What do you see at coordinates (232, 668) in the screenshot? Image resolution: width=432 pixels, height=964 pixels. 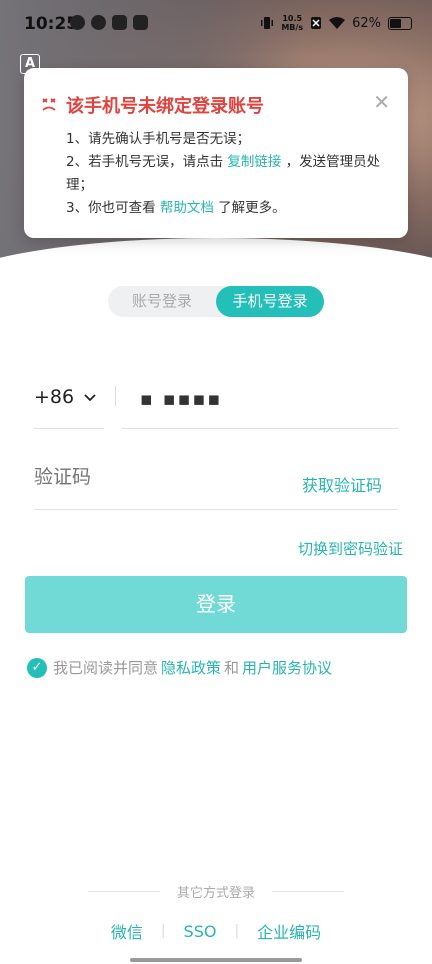 I see `agreement-and: 和` at bounding box center [232, 668].